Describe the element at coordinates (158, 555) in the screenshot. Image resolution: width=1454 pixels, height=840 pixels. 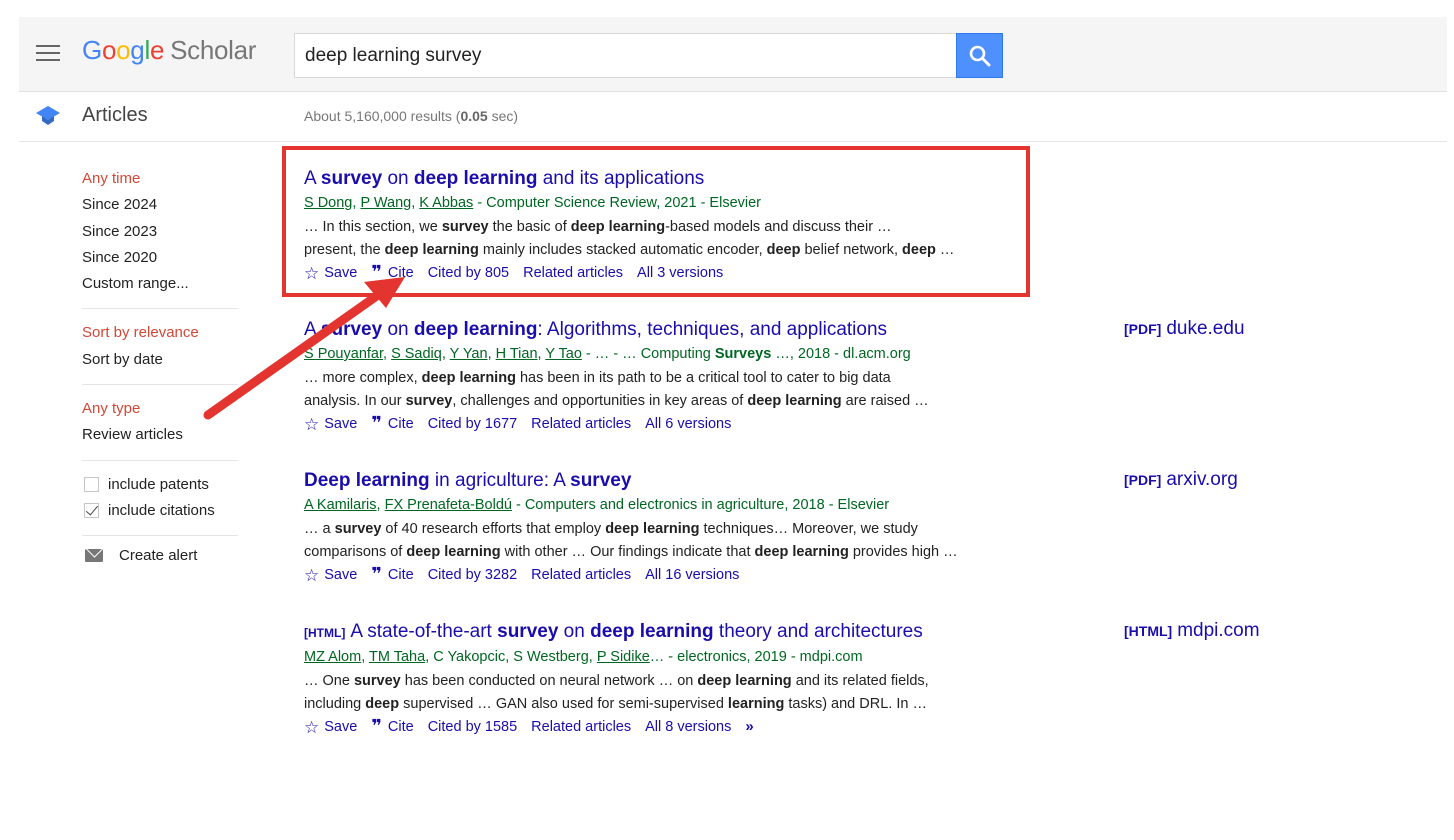
I see `create-alert-label: Create alert` at that location.